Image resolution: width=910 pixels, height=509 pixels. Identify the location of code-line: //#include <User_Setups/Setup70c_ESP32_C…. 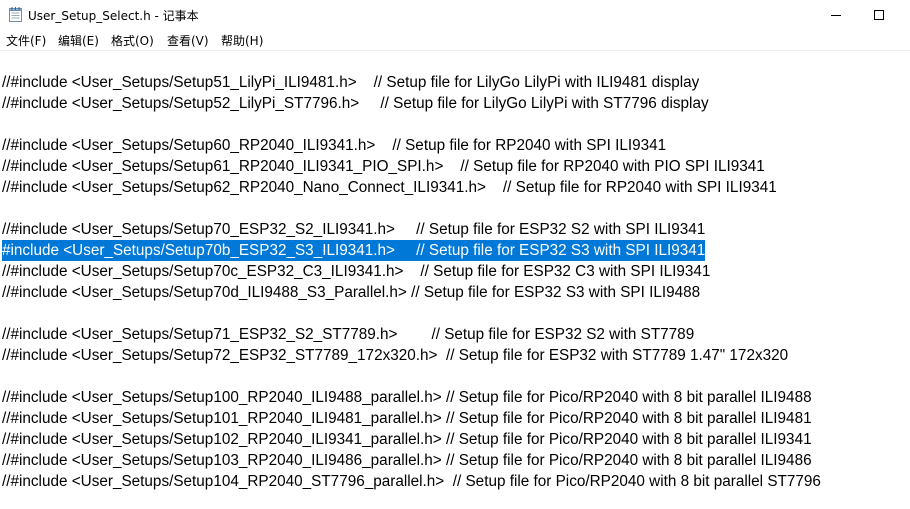
(356, 271).